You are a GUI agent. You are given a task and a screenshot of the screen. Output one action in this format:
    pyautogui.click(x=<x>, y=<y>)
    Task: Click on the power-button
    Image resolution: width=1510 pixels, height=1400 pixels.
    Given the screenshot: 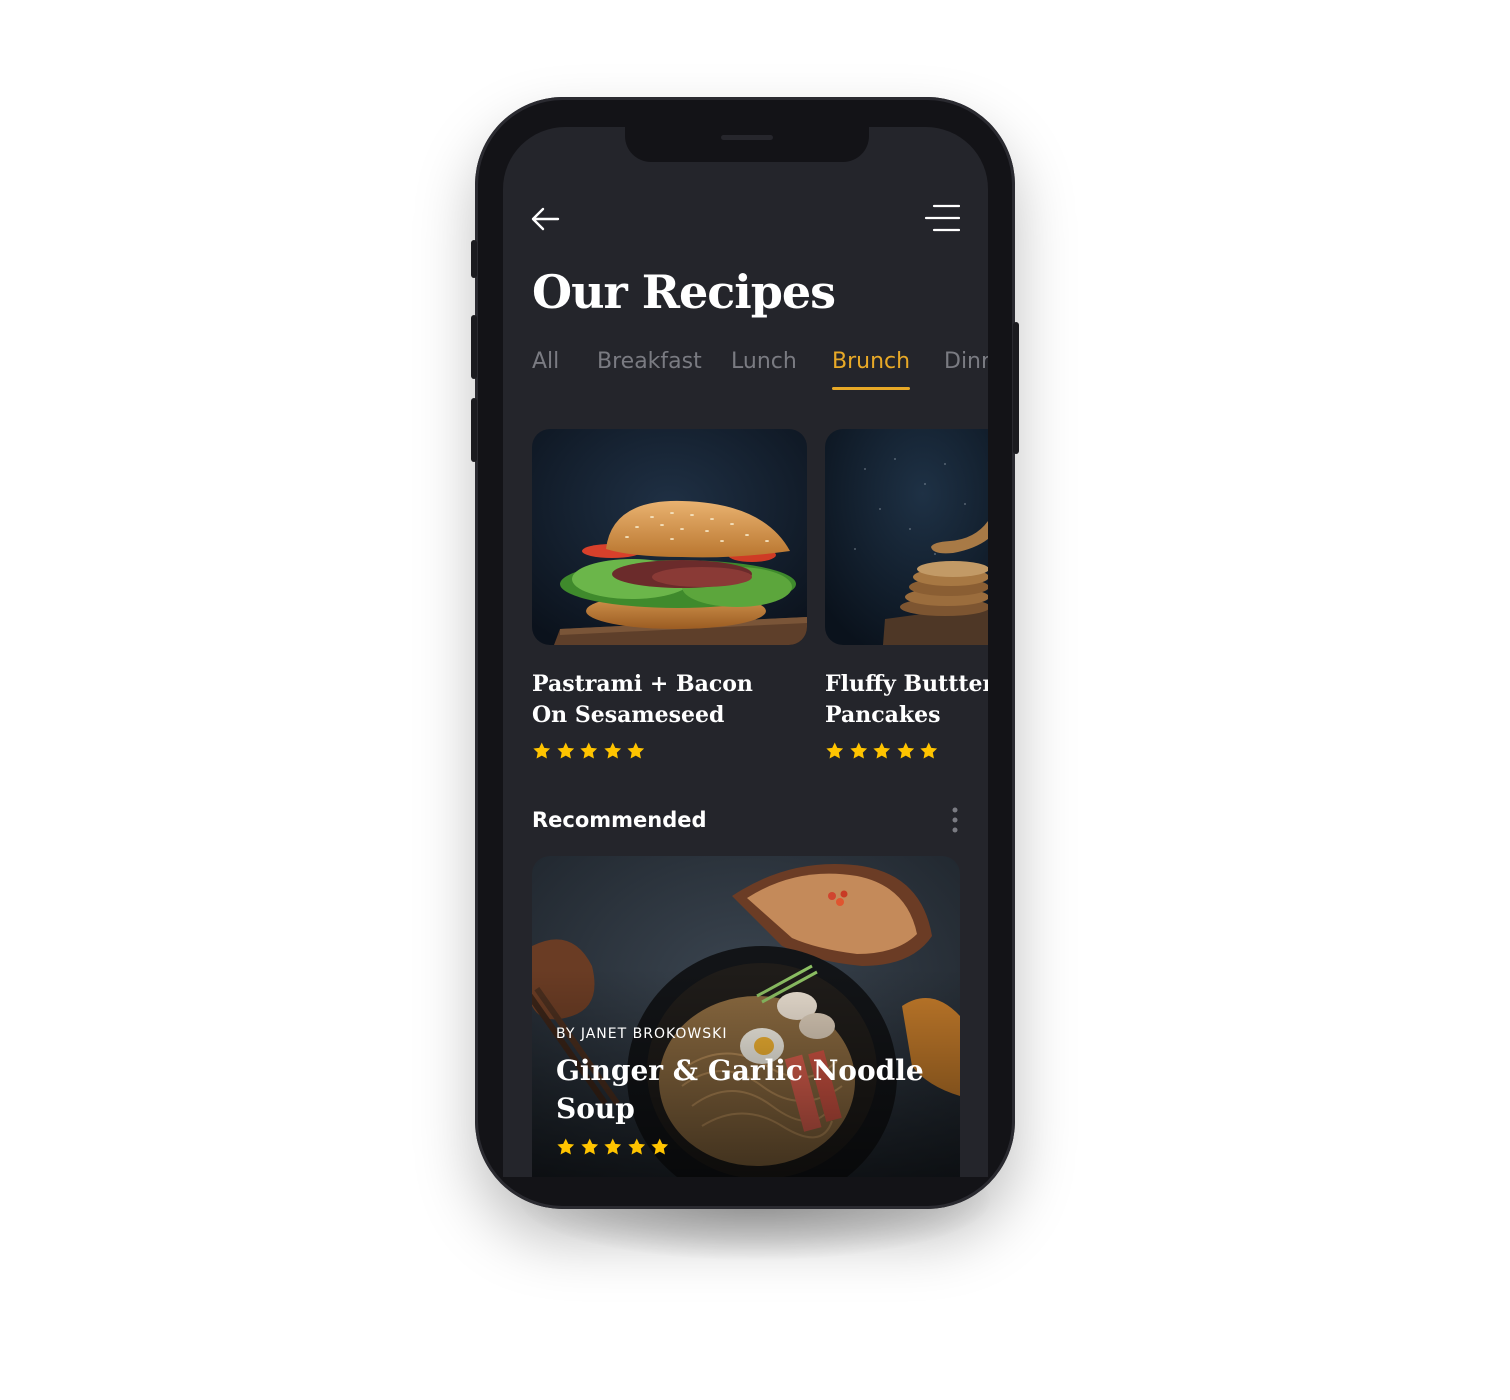 What is the action you would take?
    pyautogui.click(x=1016, y=388)
    